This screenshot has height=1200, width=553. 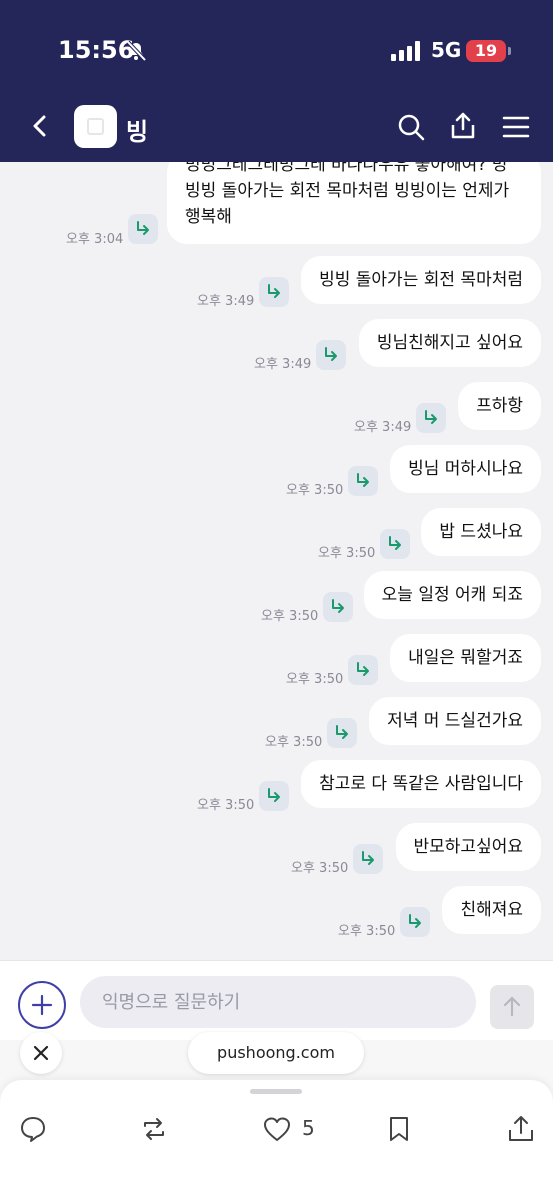 What do you see at coordinates (481, 532) in the screenshot?
I see `message-bubble: 밥 드셨나요` at bounding box center [481, 532].